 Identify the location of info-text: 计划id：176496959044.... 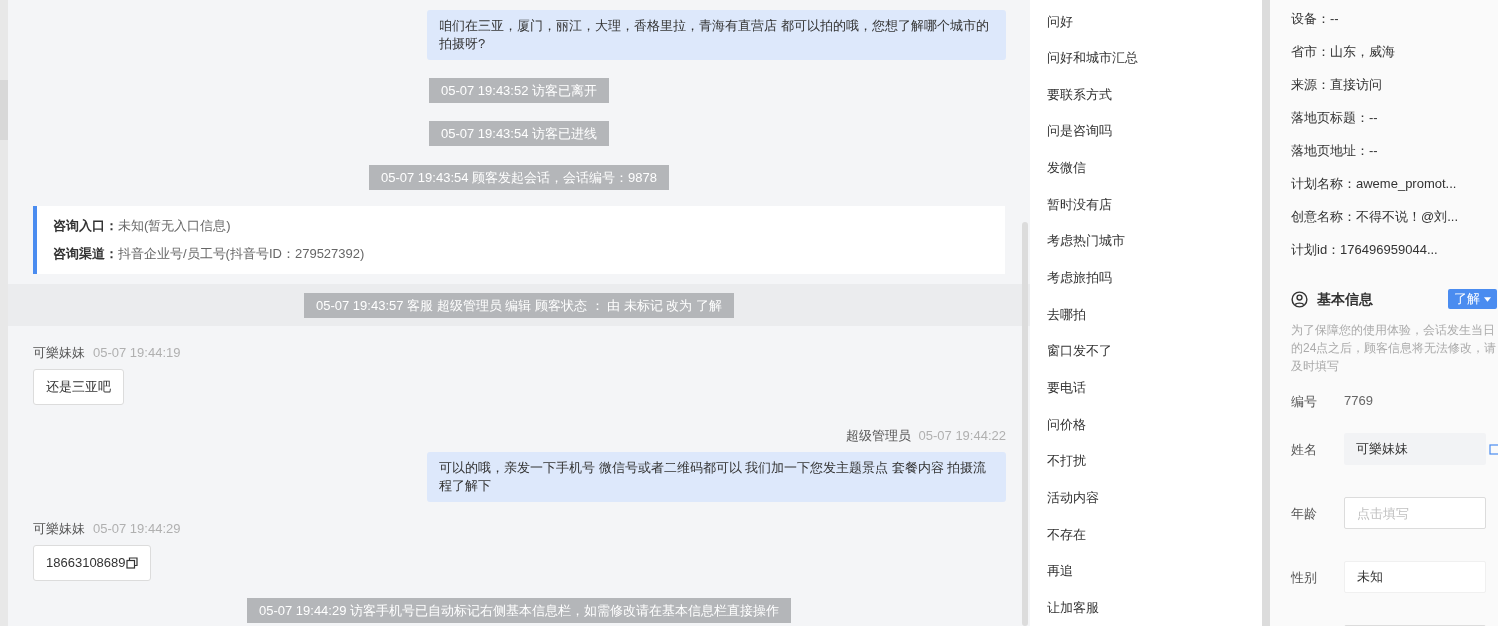
(1364, 249).